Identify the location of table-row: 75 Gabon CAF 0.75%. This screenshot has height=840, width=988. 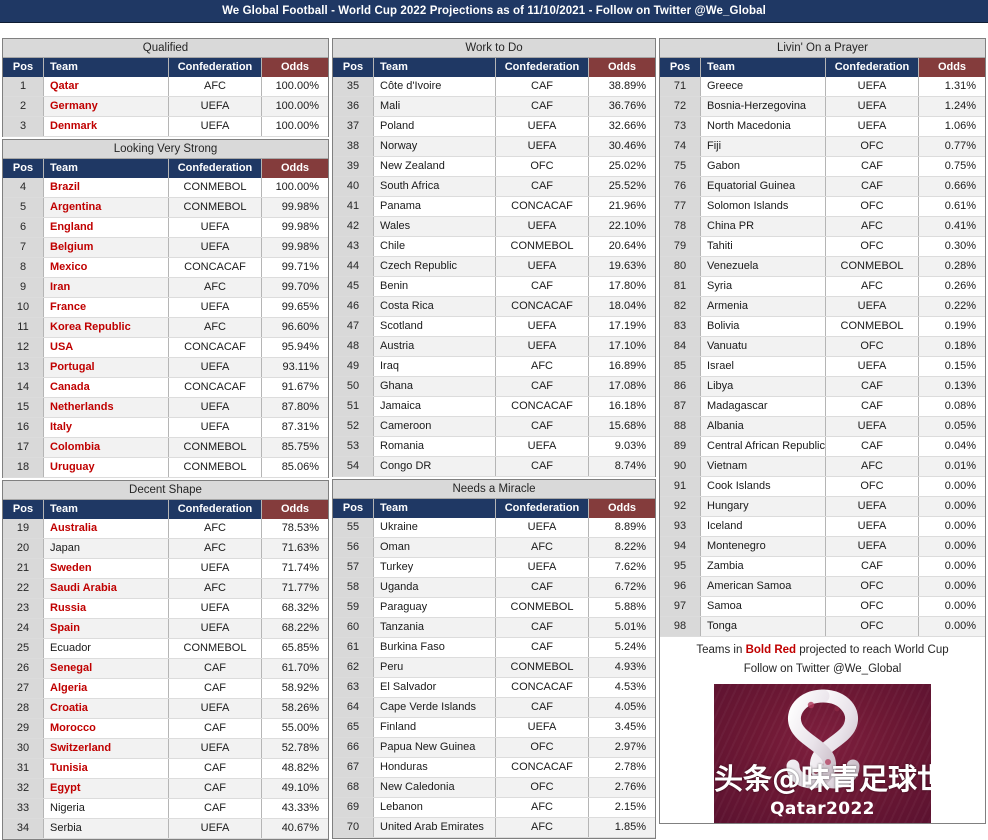
(822, 166).